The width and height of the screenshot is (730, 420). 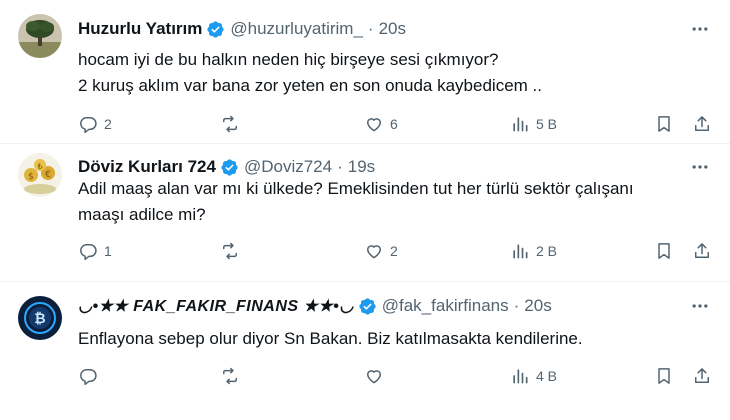 What do you see at coordinates (445, 306) in the screenshot?
I see `handle: @fak_fakirfinans` at bounding box center [445, 306].